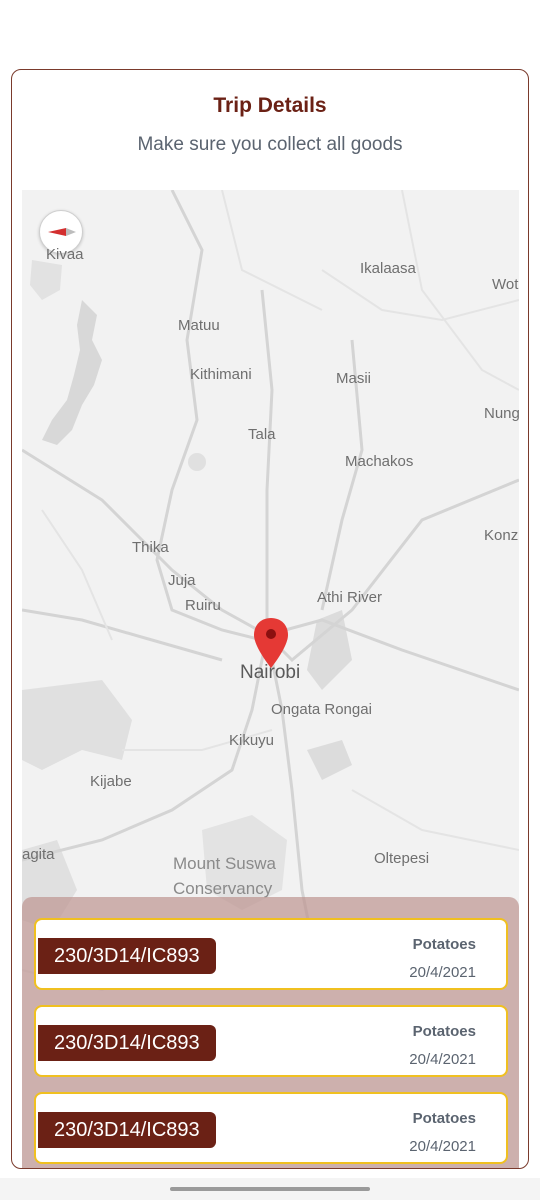 Image resolution: width=540 pixels, height=1200 pixels. Describe the element at coordinates (270, 144) in the screenshot. I see `page-subtitle: Make sure you collect all goods` at that location.